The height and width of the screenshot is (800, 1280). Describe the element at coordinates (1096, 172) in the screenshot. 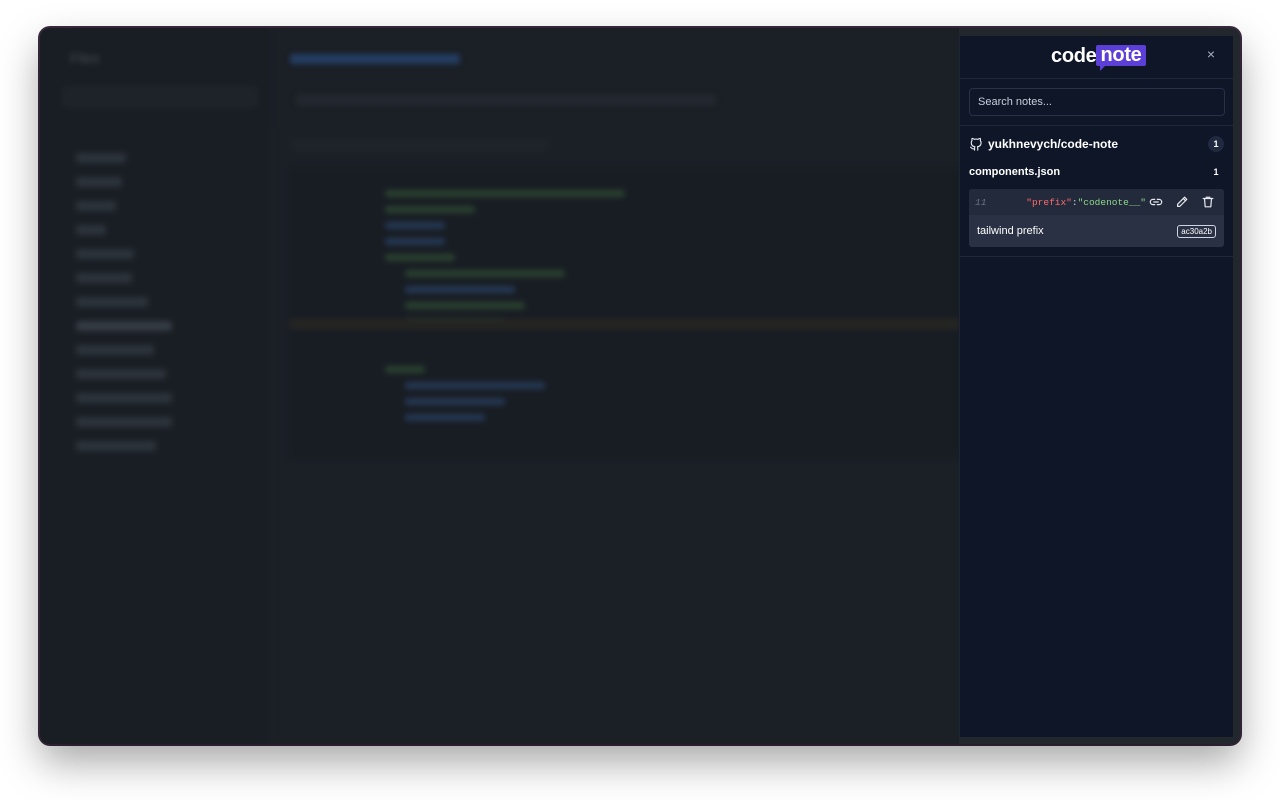

I see `file-row: components.json 1` at that location.